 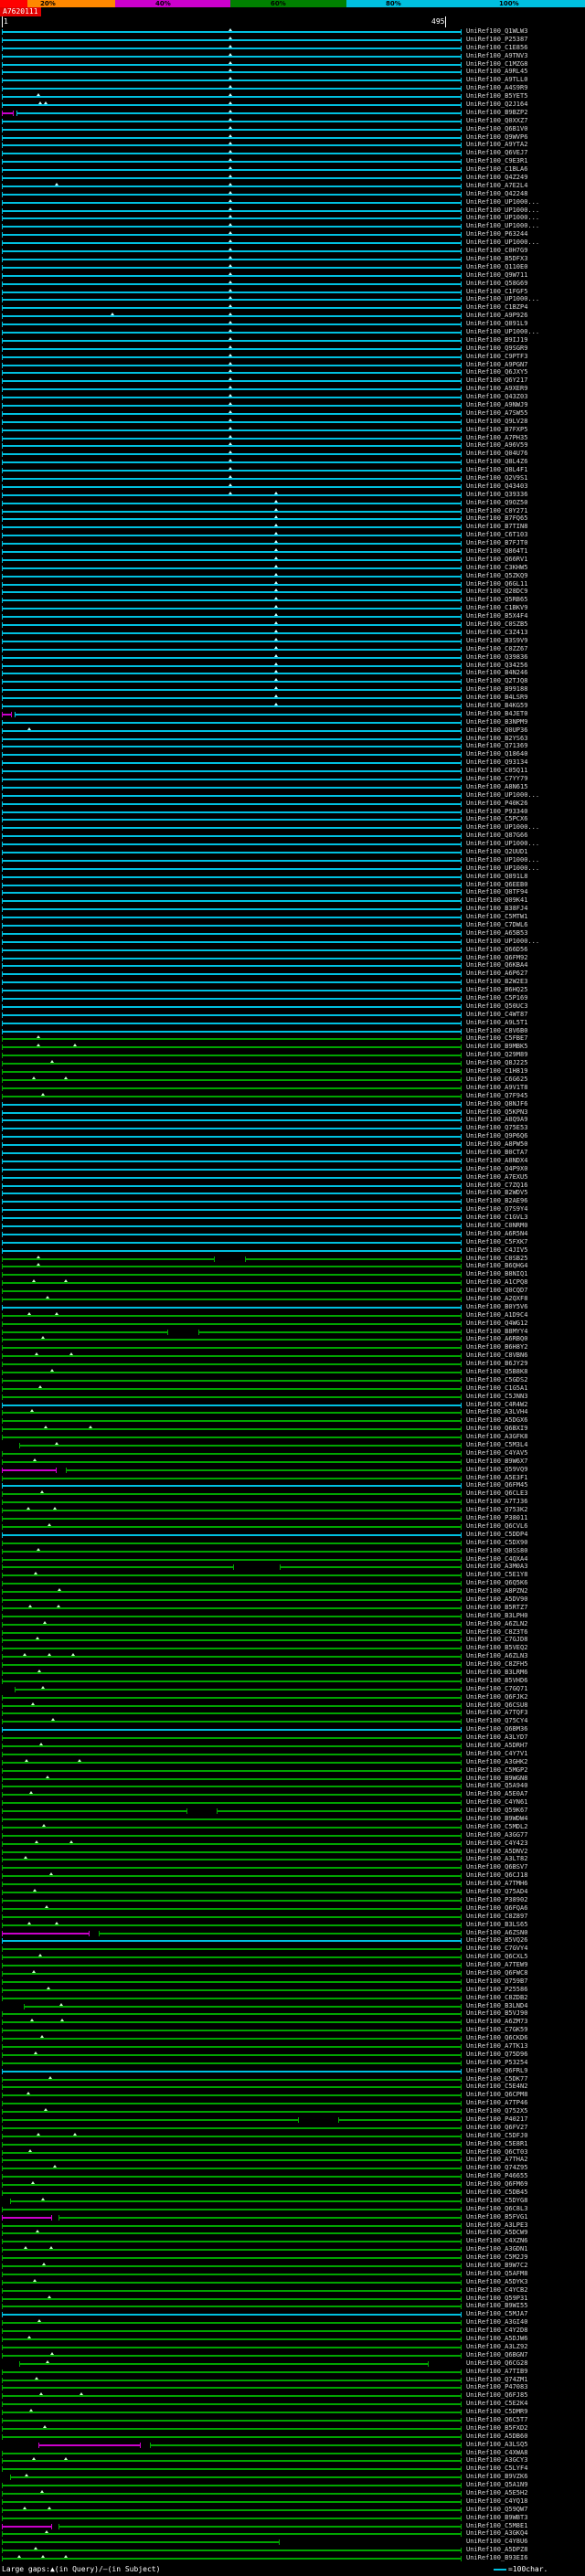 I want to click on hit-label: UniRef100_A3GDN1, so click(x=496, y=2249).